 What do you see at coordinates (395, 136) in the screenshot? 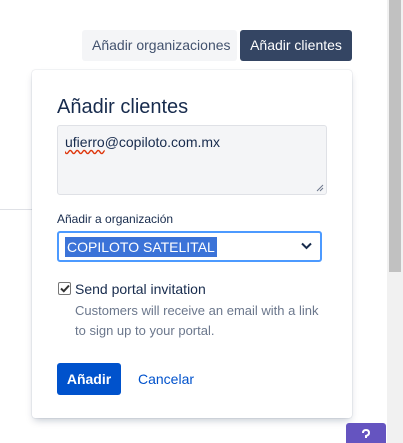
I see `scrollbar-thumb` at bounding box center [395, 136].